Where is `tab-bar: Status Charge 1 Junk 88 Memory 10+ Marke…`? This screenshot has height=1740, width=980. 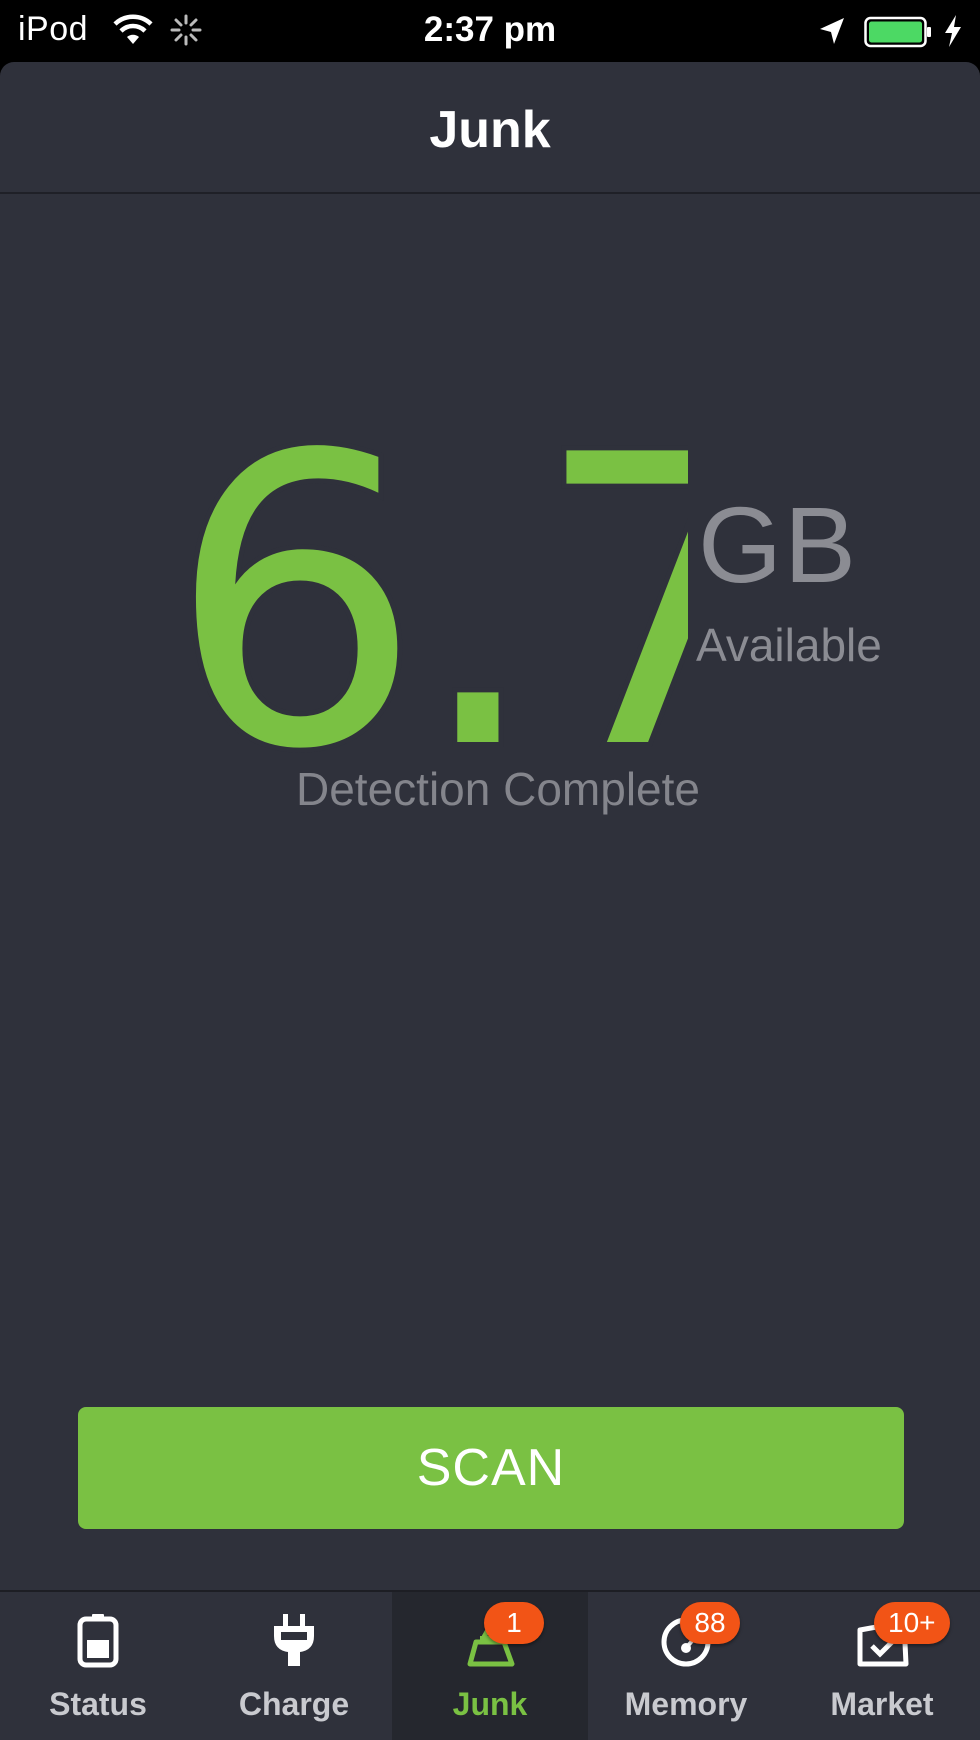
tab-bar: Status Charge 1 Junk 88 Memory 10+ Marke… is located at coordinates (490, 1665).